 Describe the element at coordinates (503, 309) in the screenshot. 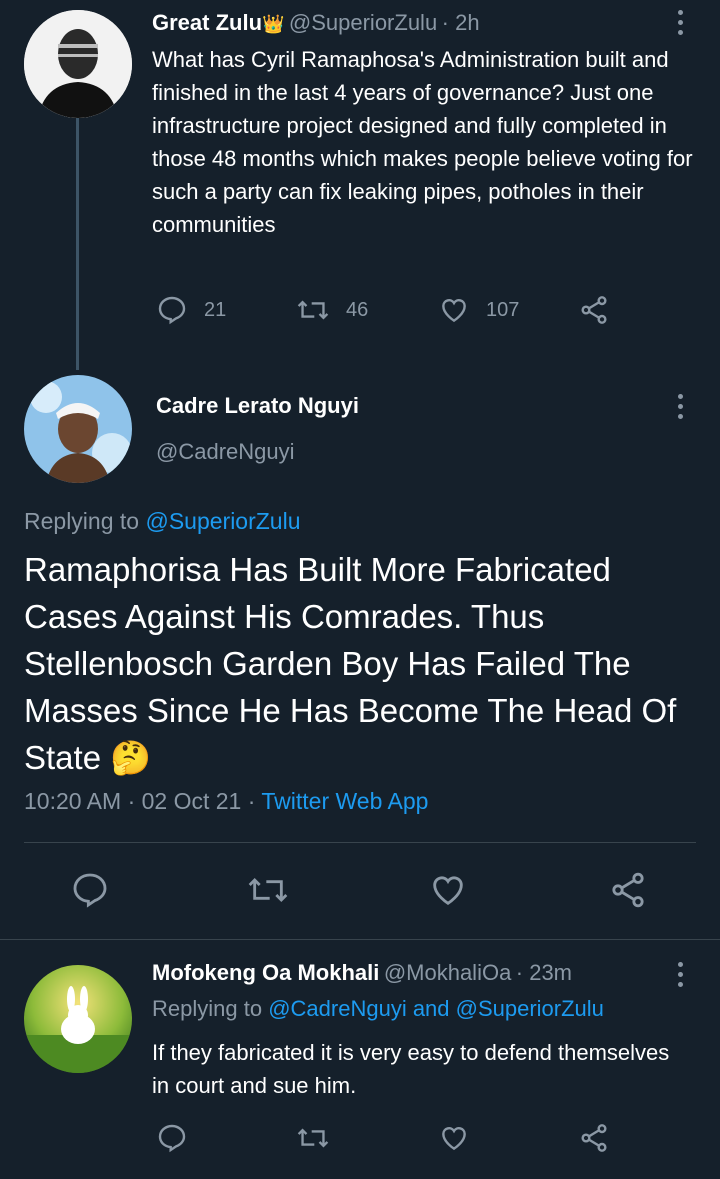

I see `like-count: 107` at that location.